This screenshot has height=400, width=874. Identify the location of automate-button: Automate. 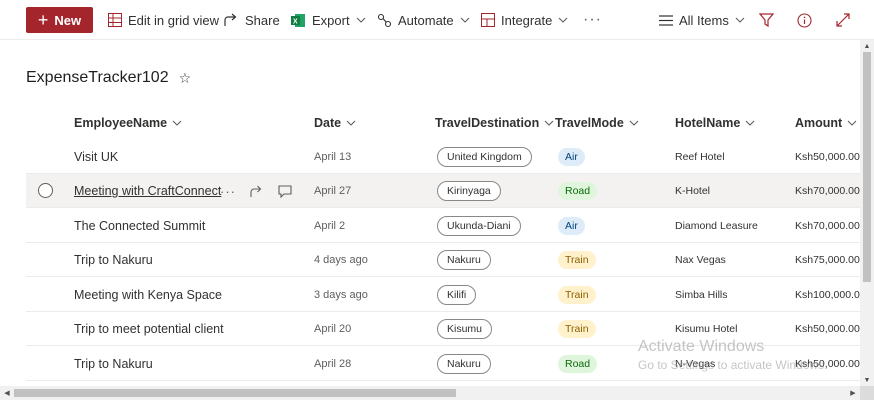
(426, 20).